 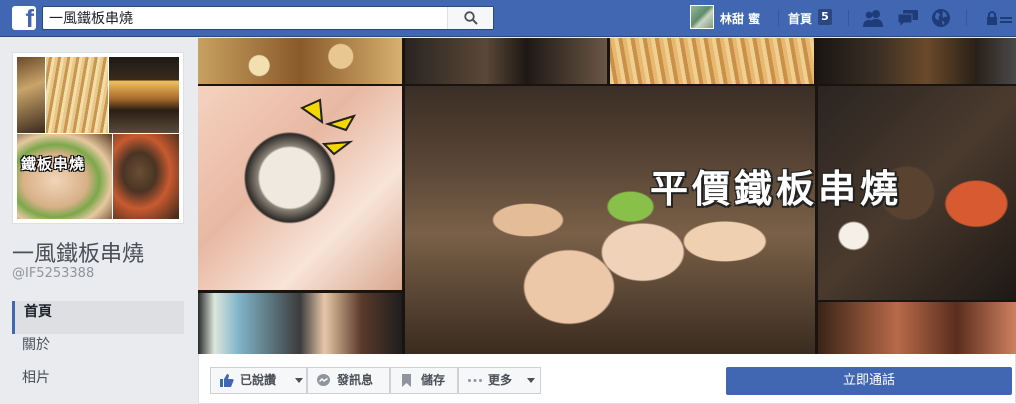 I want to click on more-label: 更多, so click(x=500, y=380).